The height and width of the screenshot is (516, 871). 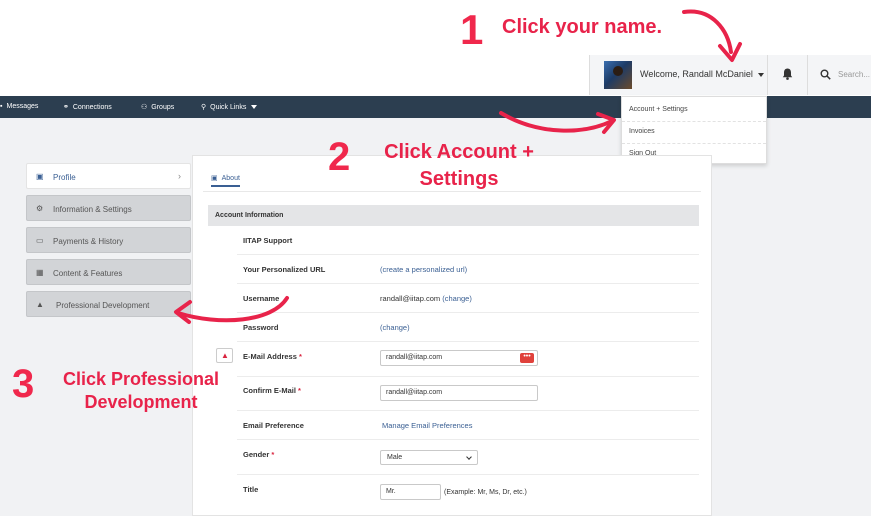 What do you see at coordinates (144, 107) in the screenshot?
I see `groups-icon: ⚇` at bounding box center [144, 107].